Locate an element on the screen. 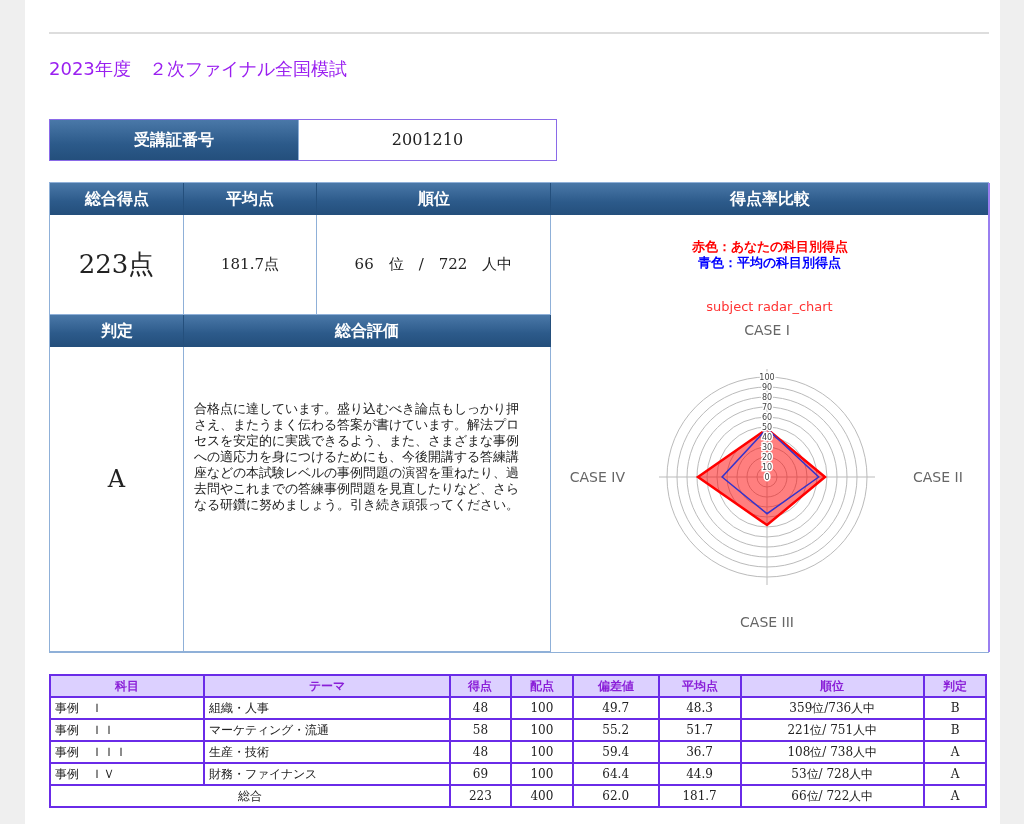  column-header: 偏差値 is located at coordinates (615, 686).